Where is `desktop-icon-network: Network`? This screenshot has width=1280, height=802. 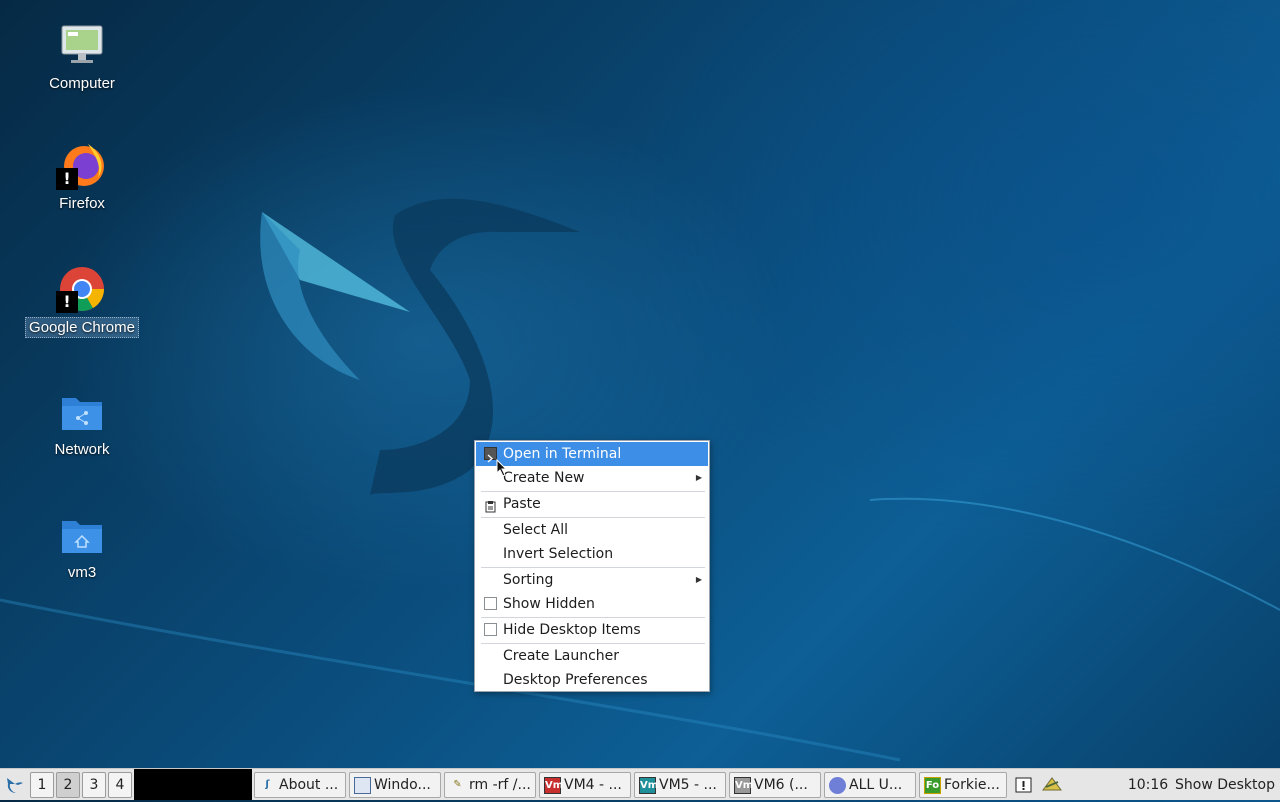
desktop-icon-network: Network is located at coordinates (82, 423).